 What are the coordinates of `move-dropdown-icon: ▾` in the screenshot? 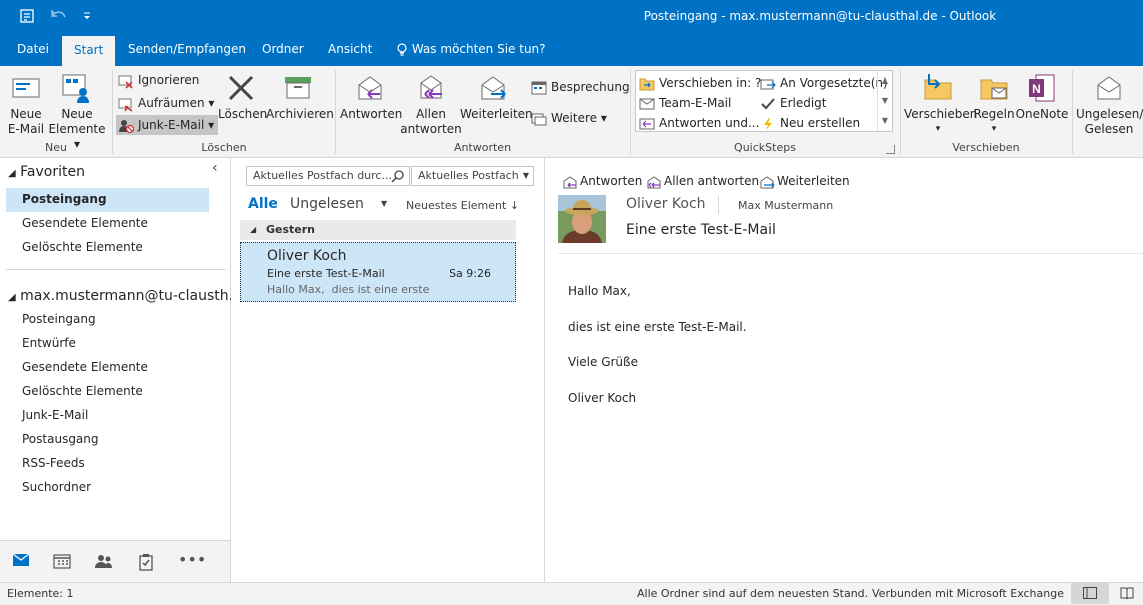 It's located at (938, 129).